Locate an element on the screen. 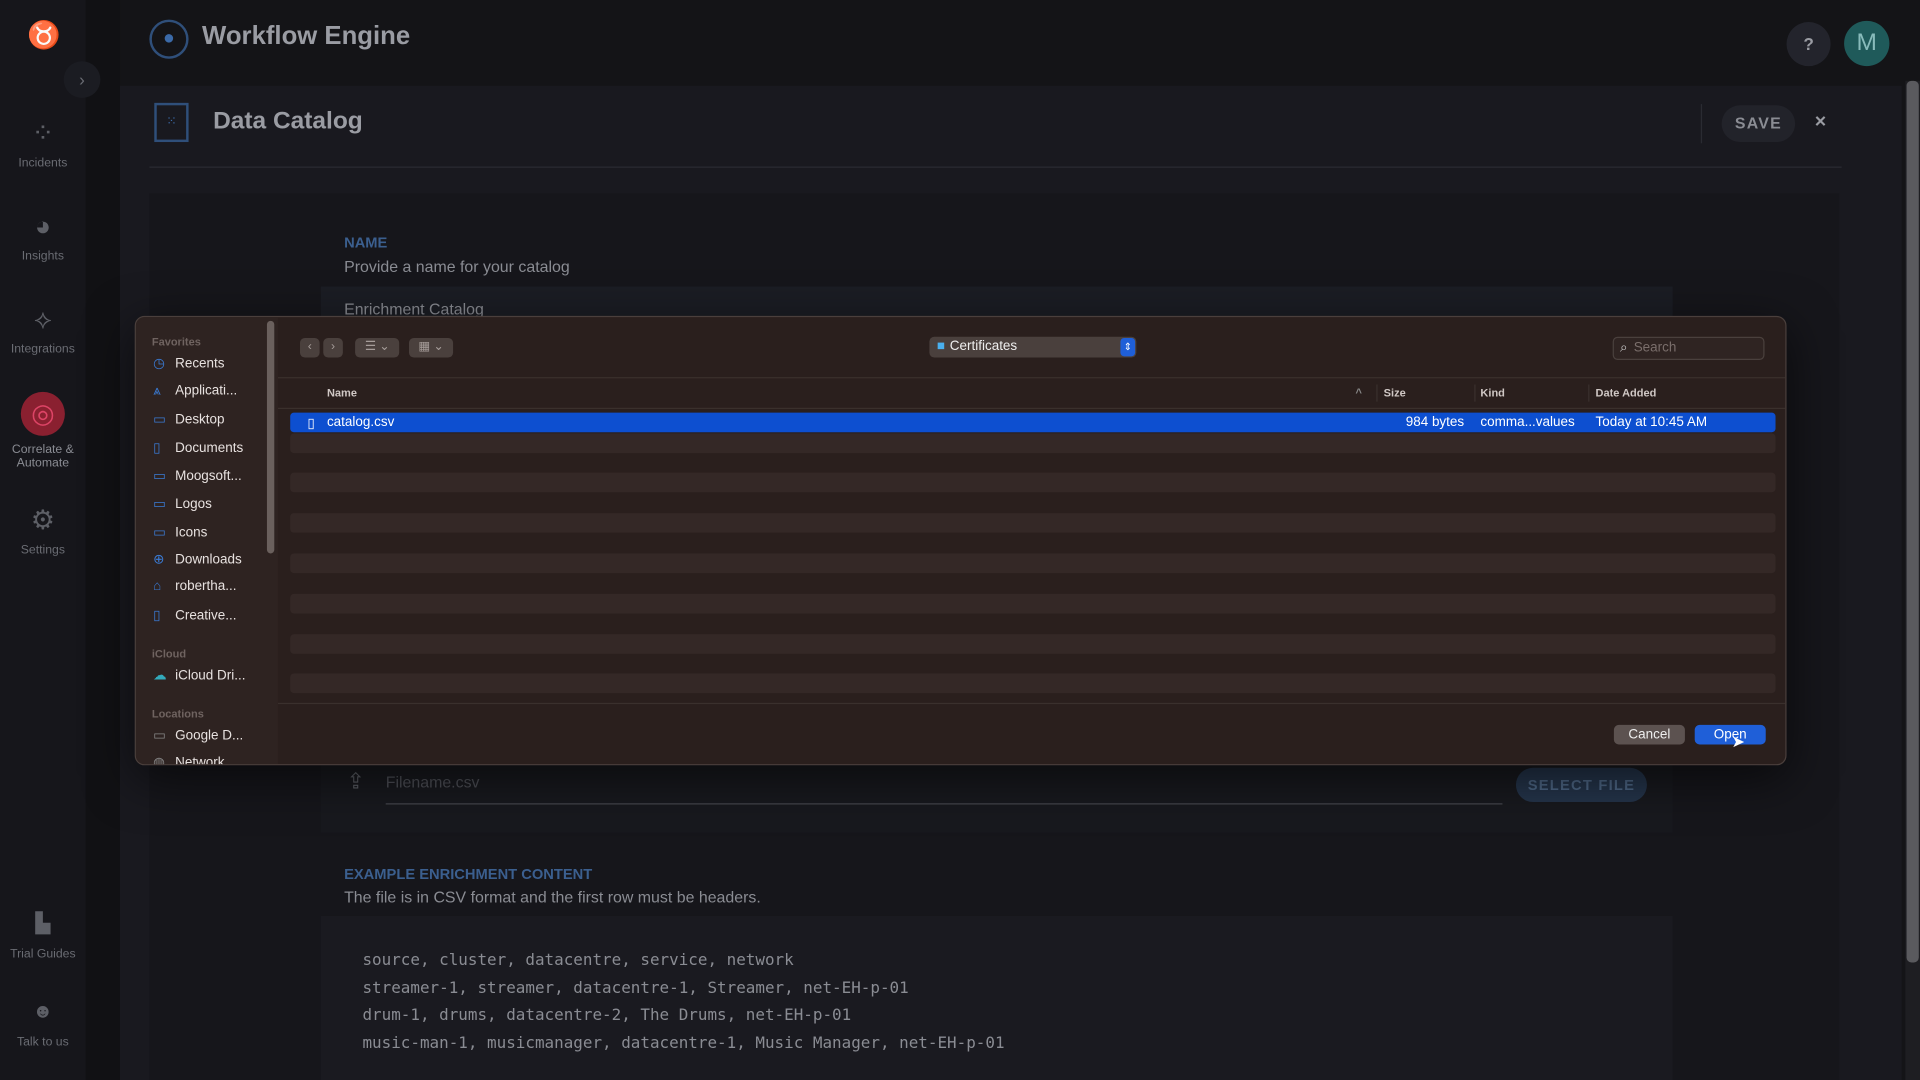 The image size is (1920, 1080). nav-item-incidents: ⁘ Incidents is located at coordinates (43, 144).